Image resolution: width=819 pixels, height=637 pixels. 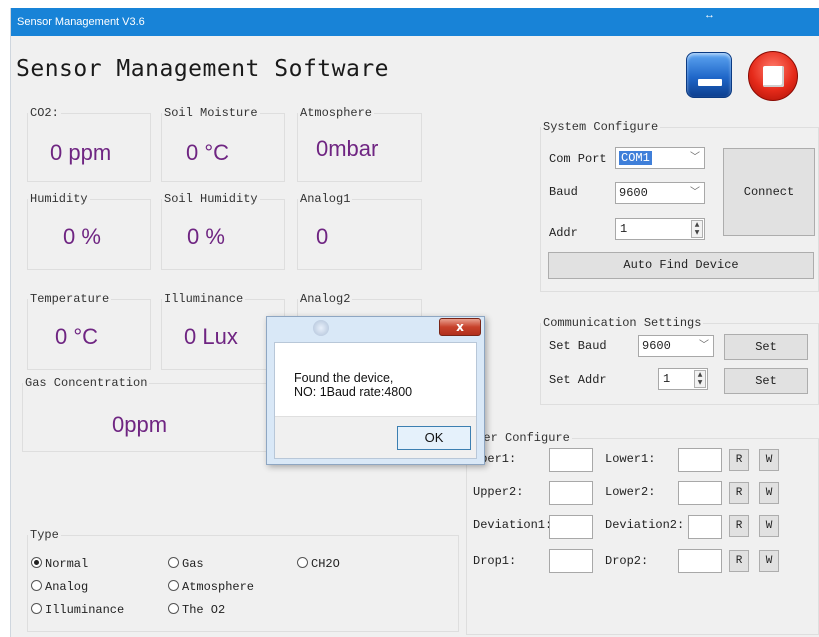 What do you see at coordinates (705, 527) in the screenshot?
I see `deviation2-input` at bounding box center [705, 527].